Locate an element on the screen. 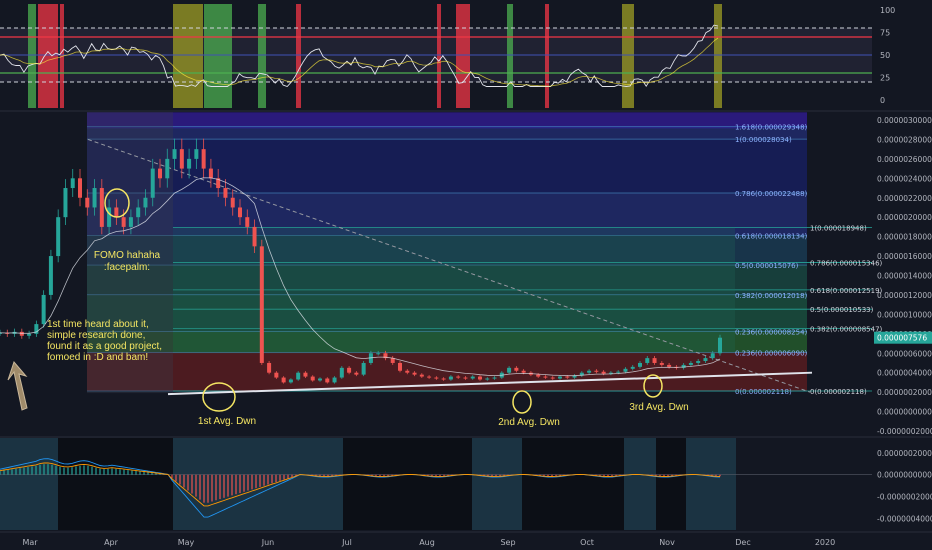 The height and width of the screenshot is (550, 932). price-tick-label: 0.0000000000 is located at coordinates (904, 412).